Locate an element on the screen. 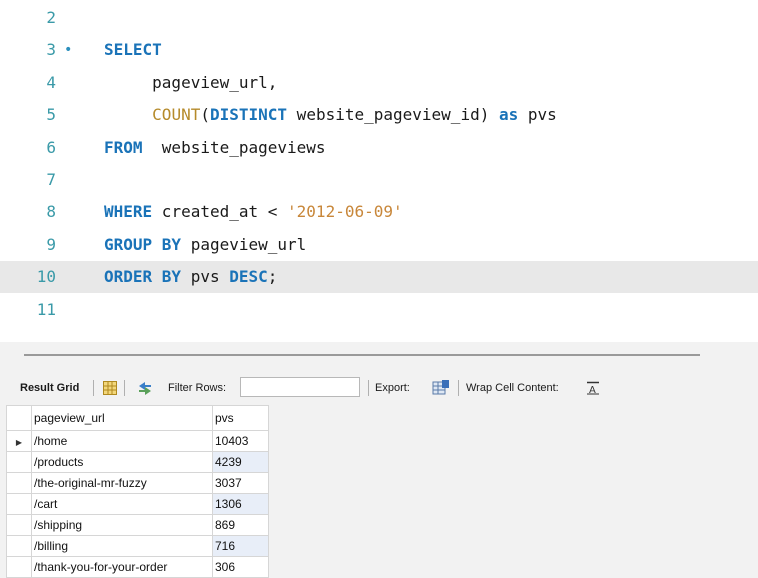  row-selector: ▶ is located at coordinates (19, 441).